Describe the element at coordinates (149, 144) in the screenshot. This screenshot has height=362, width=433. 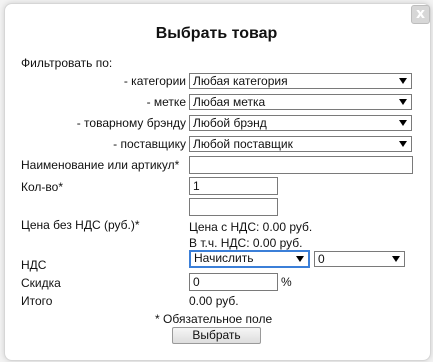
I see `filter-supplier-label: - поставщику` at that location.